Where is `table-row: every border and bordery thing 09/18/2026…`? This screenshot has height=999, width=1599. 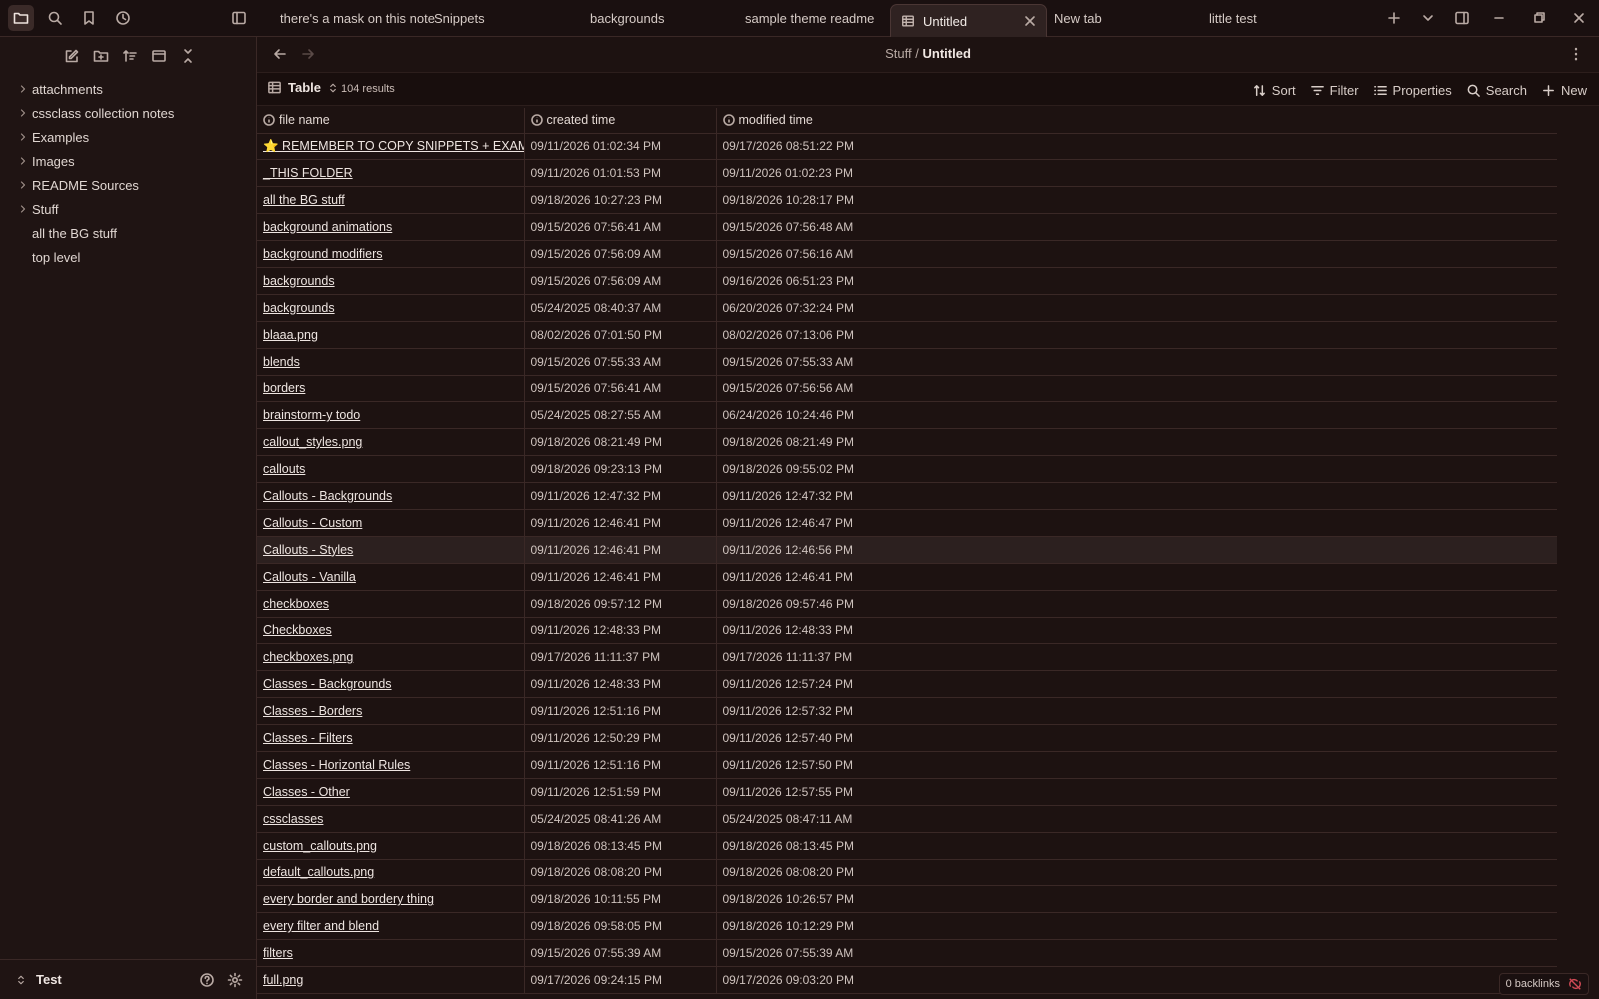 table-row: every border and bordery thing 09/18/2026… is located at coordinates (907, 899).